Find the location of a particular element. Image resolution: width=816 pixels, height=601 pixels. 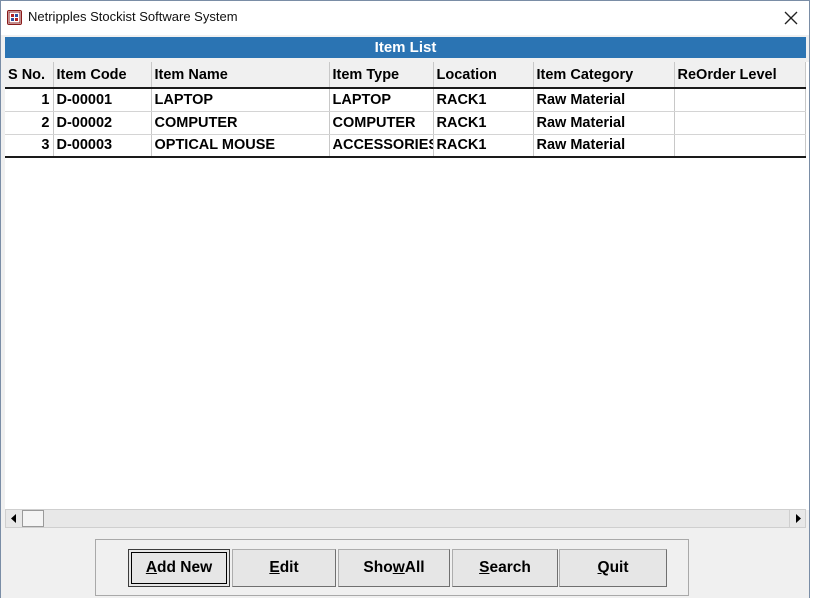

scroll-thumb is located at coordinates (33, 518).